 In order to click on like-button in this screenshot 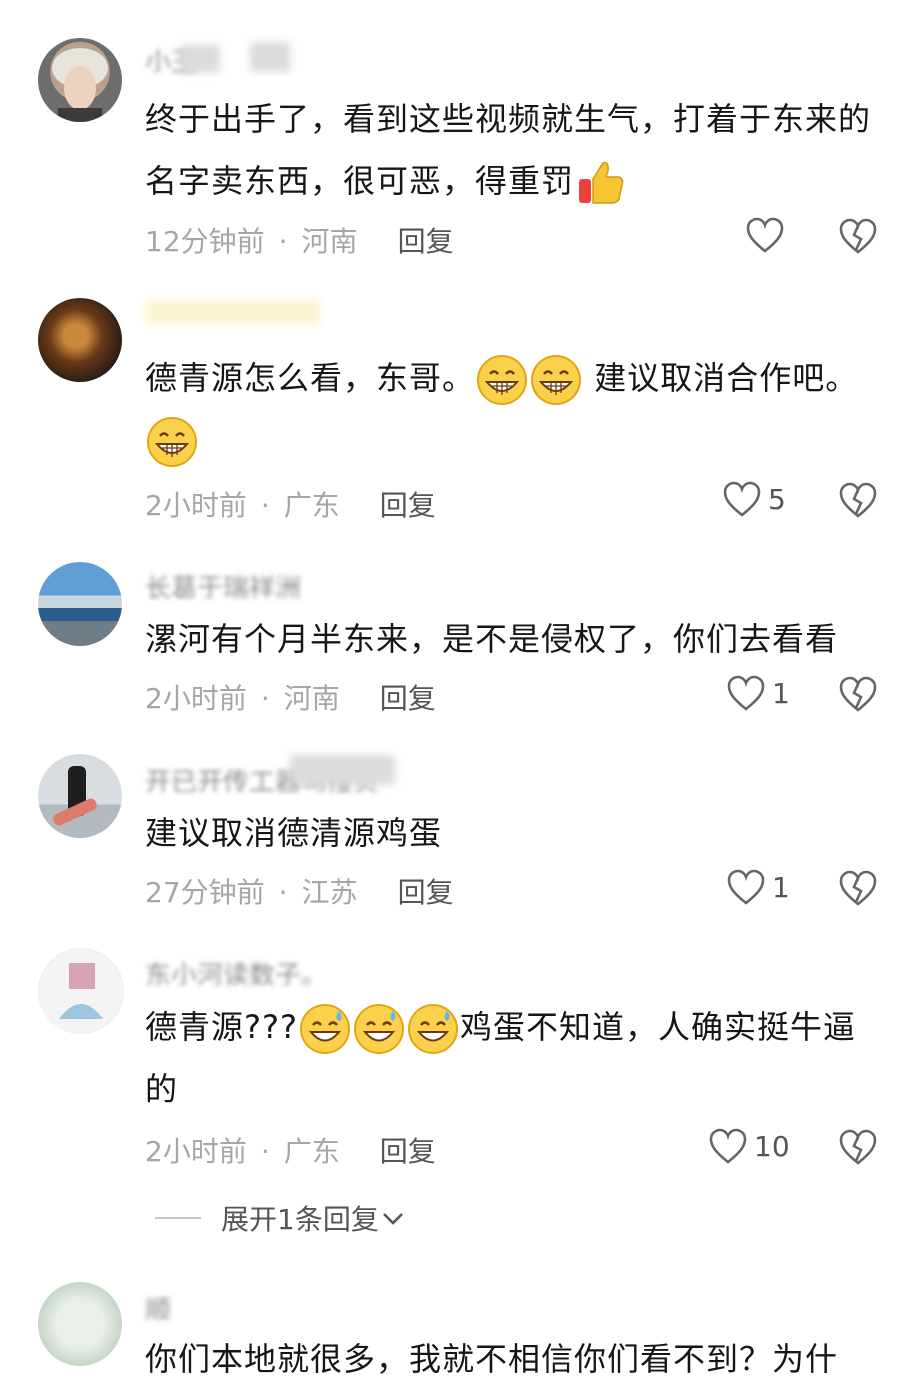, I will do `click(768, 235)`.